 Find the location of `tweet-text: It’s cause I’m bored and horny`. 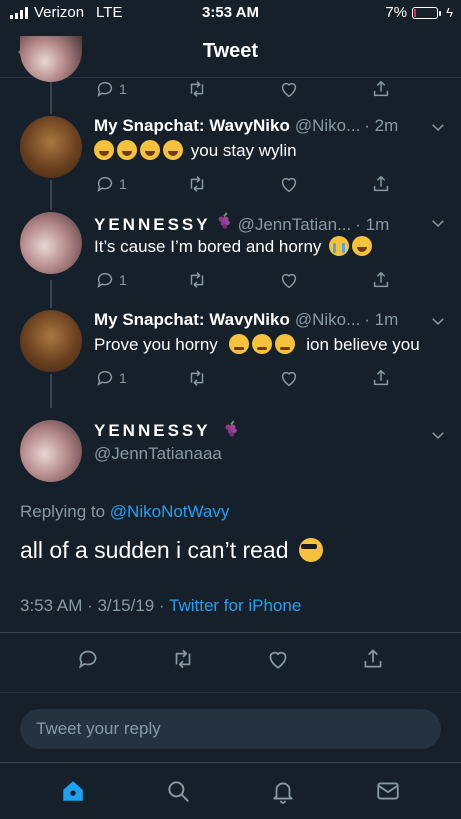

tweet-text: It’s cause I’m bored and horny is located at coordinates (234, 246).